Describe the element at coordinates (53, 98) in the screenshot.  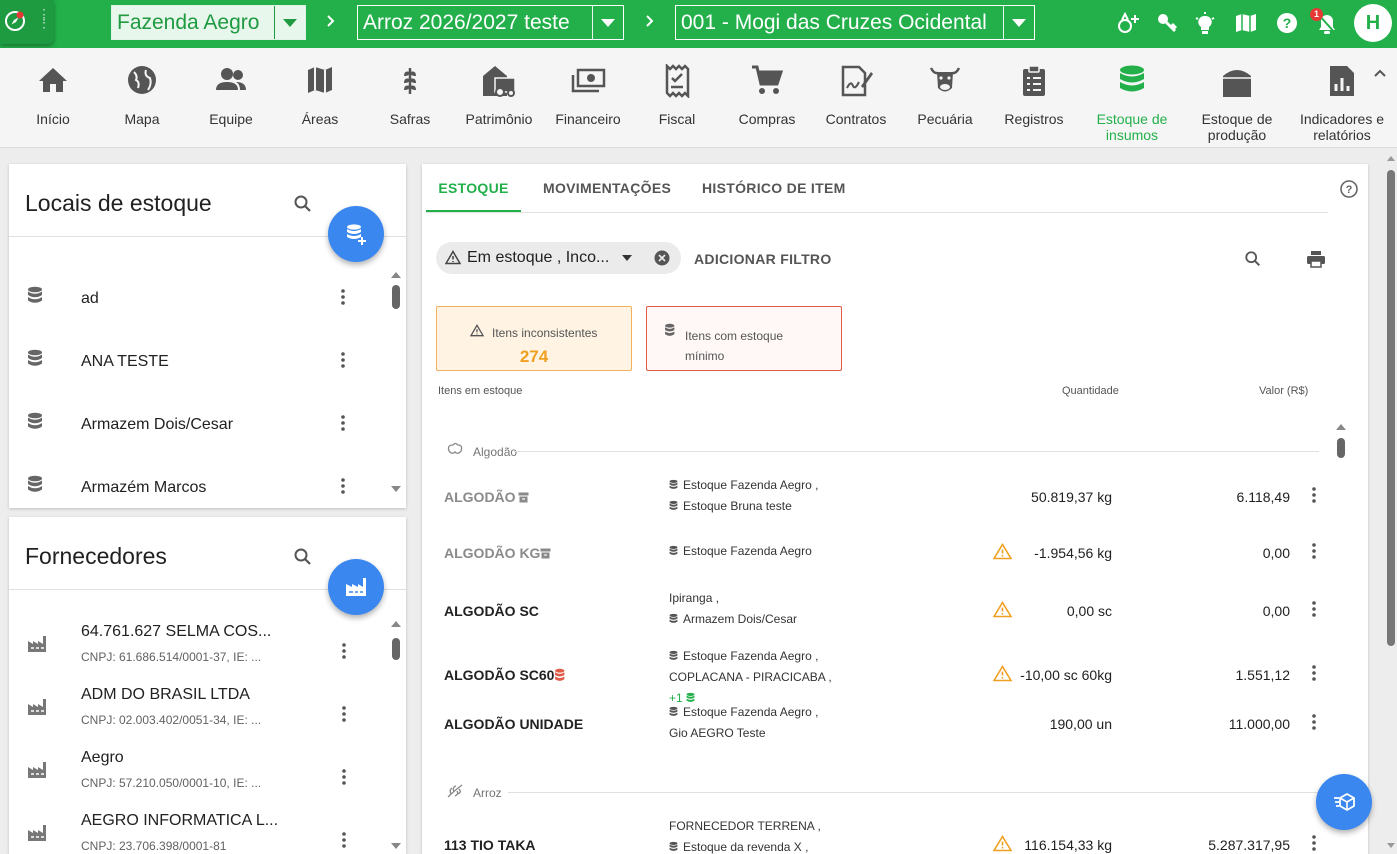
I see `nav-inicio: Início` at that location.